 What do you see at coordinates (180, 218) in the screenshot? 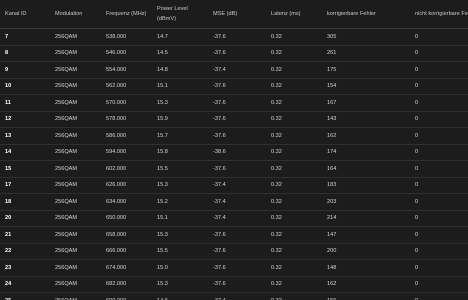
I see `cell-power-level: 15.1` at bounding box center [180, 218].